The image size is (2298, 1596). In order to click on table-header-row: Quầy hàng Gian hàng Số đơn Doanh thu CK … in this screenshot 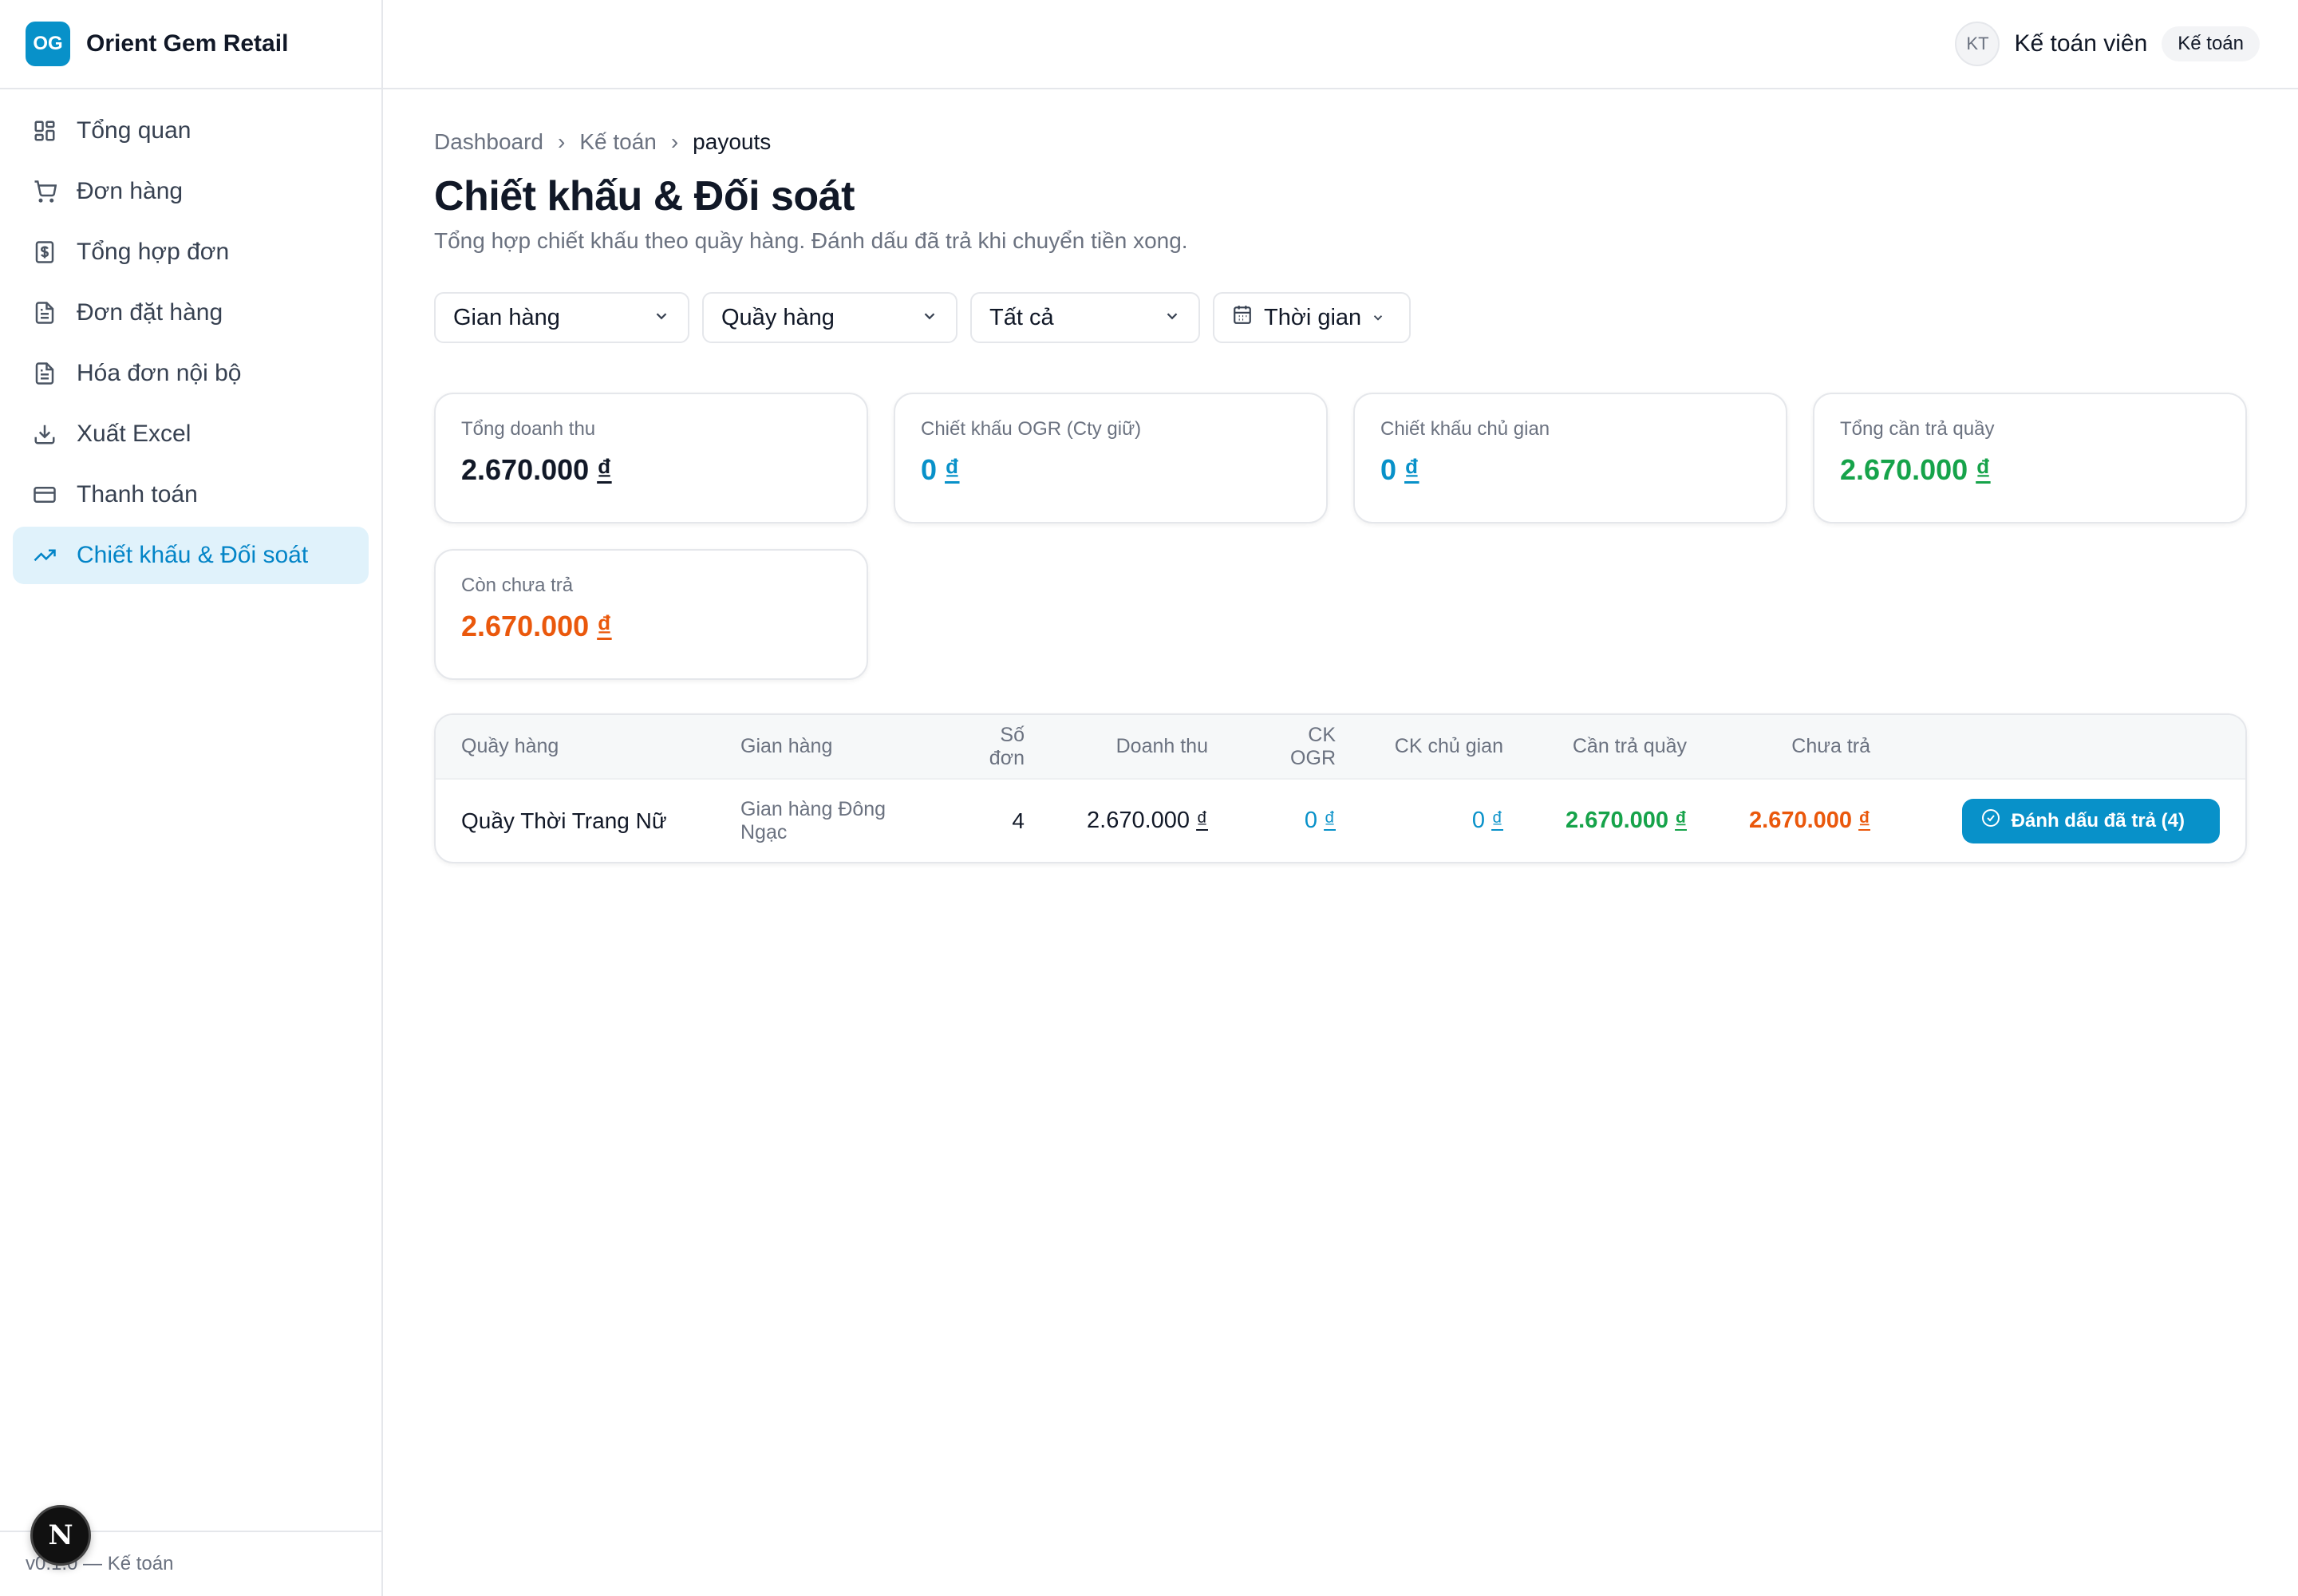, I will do `click(1340, 747)`.